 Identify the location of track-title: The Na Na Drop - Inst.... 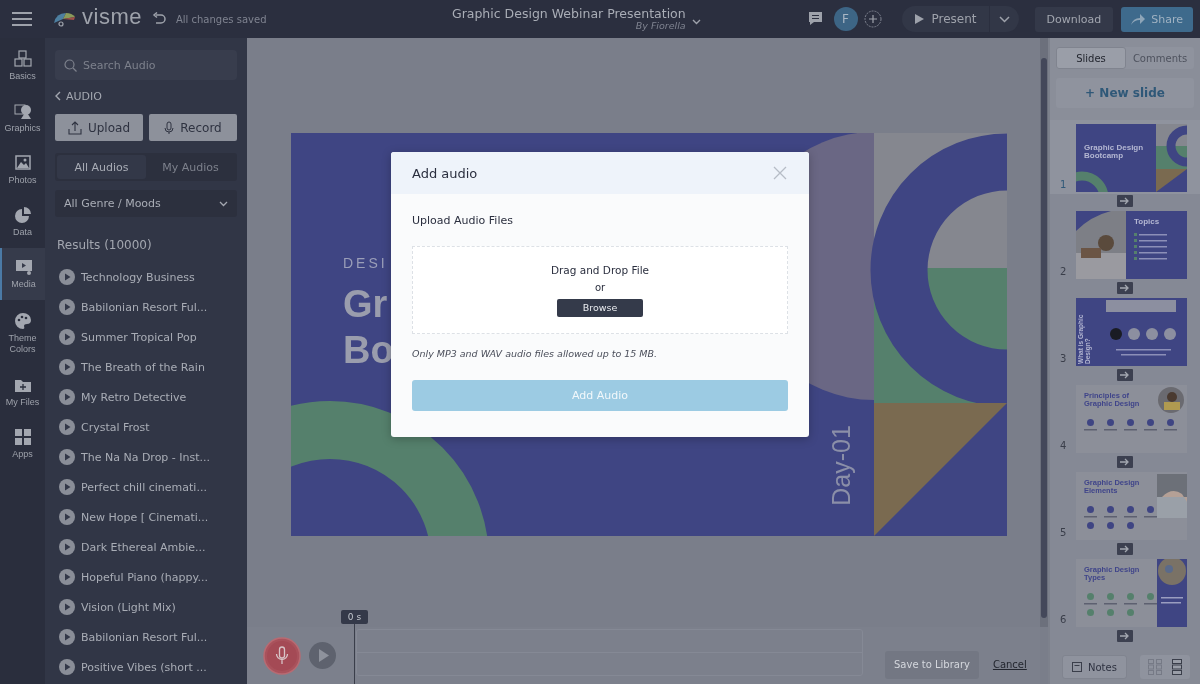
(146, 457).